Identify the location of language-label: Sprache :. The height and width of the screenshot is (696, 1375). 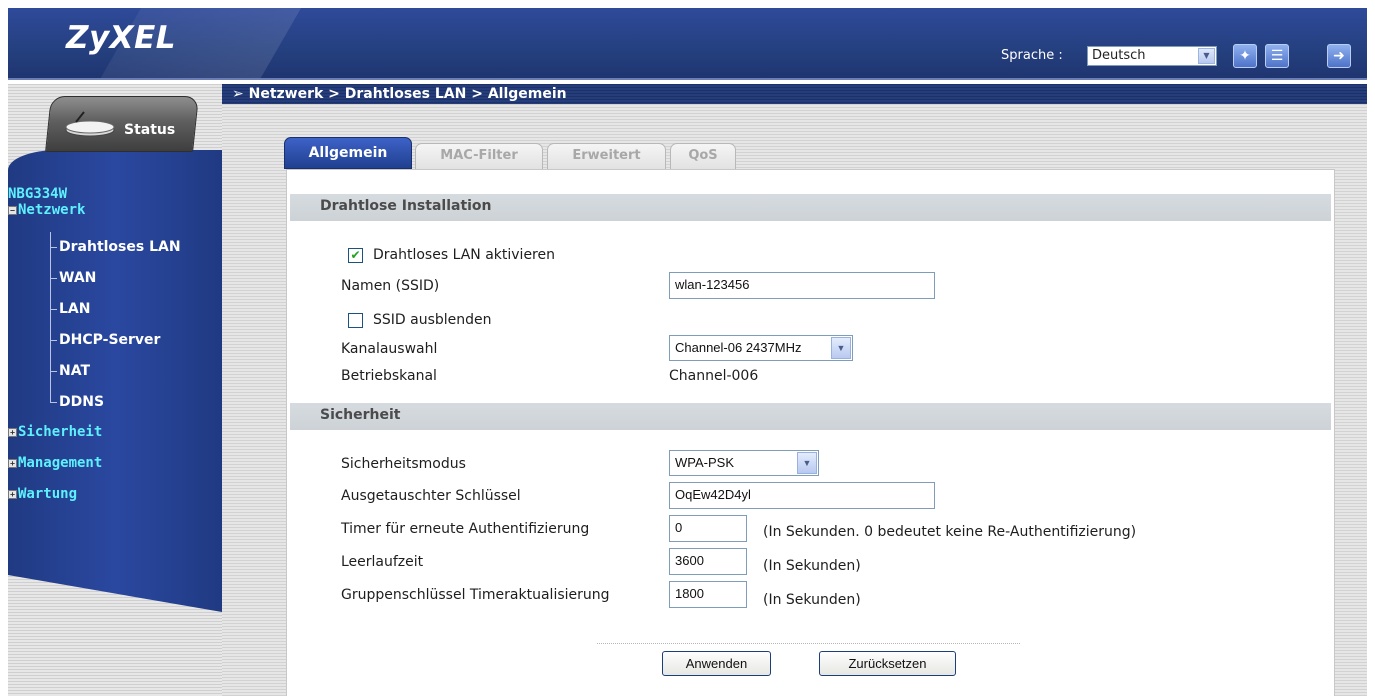
(1032, 55).